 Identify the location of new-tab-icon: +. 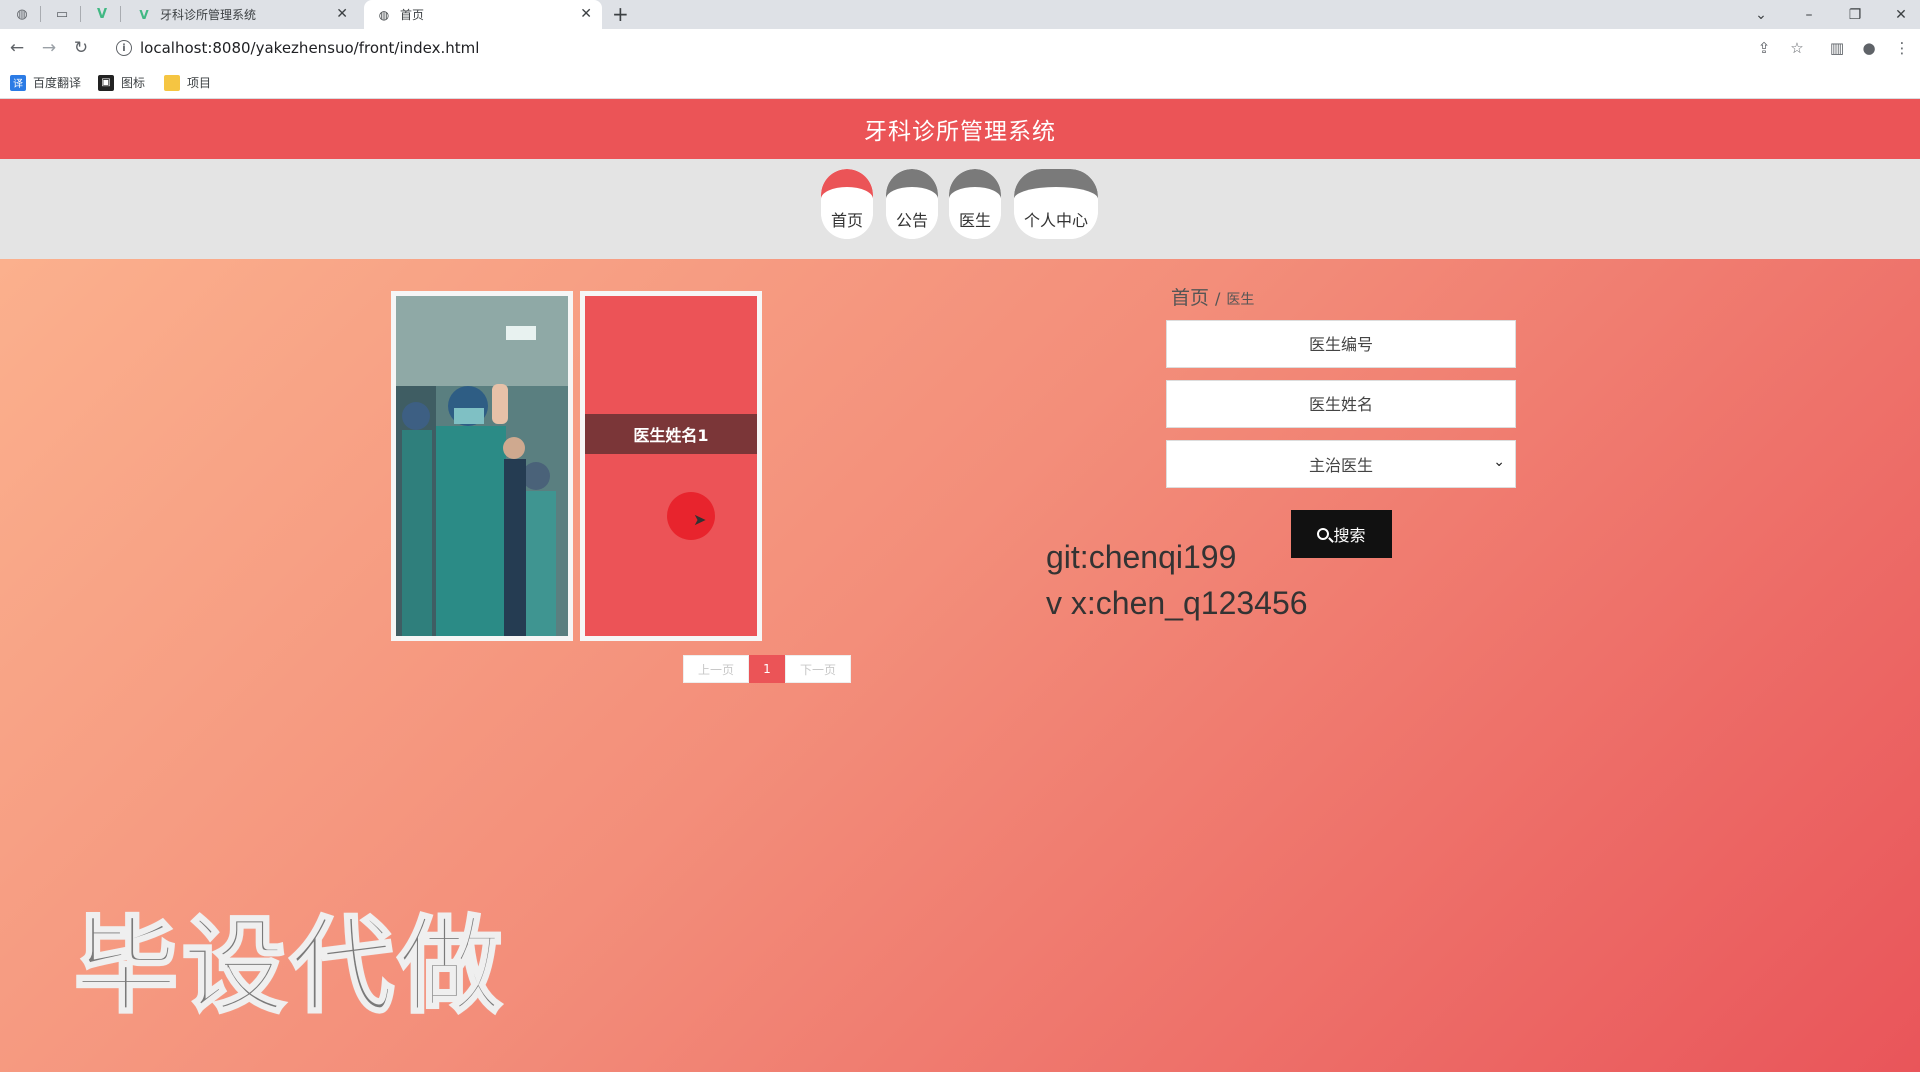
(620, 14).